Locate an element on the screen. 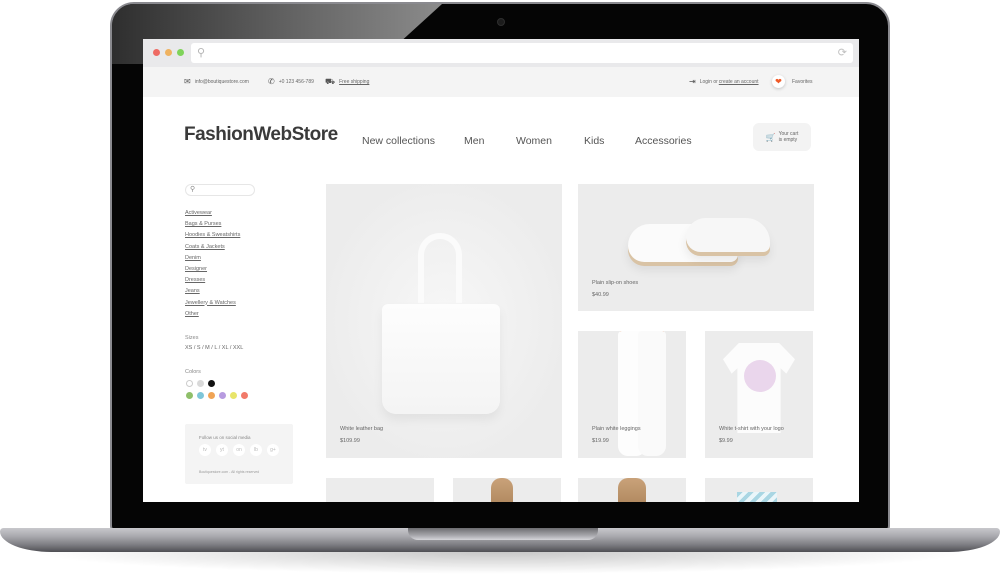 The height and width of the screenshot is (587, 1000). cart-line-2: is empty is located at coordinates (788, 140).